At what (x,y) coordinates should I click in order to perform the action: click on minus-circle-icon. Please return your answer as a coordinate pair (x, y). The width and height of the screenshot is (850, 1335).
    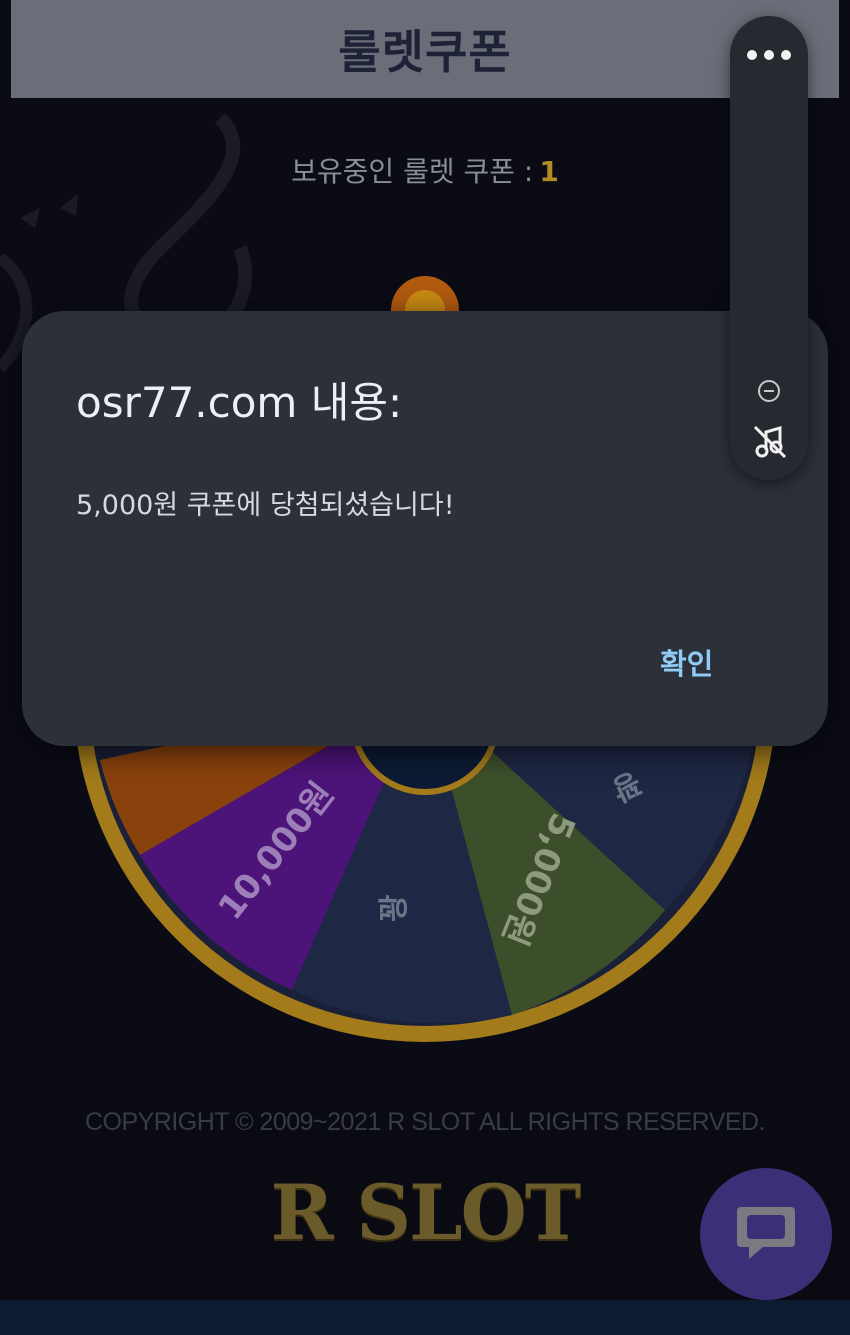
    Looking at the image, I should click on (769, 391).